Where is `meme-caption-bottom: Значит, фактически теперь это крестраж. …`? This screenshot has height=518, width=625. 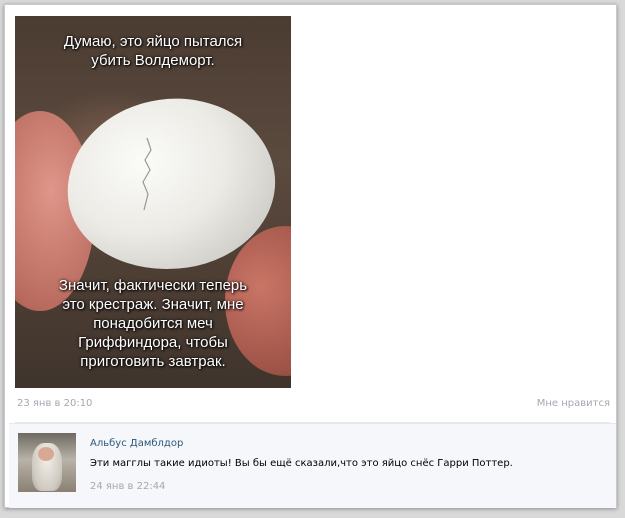 meme-caption-bottom: Значит, фактически теперь это крестраж. … is located at coordinates (153, 323).